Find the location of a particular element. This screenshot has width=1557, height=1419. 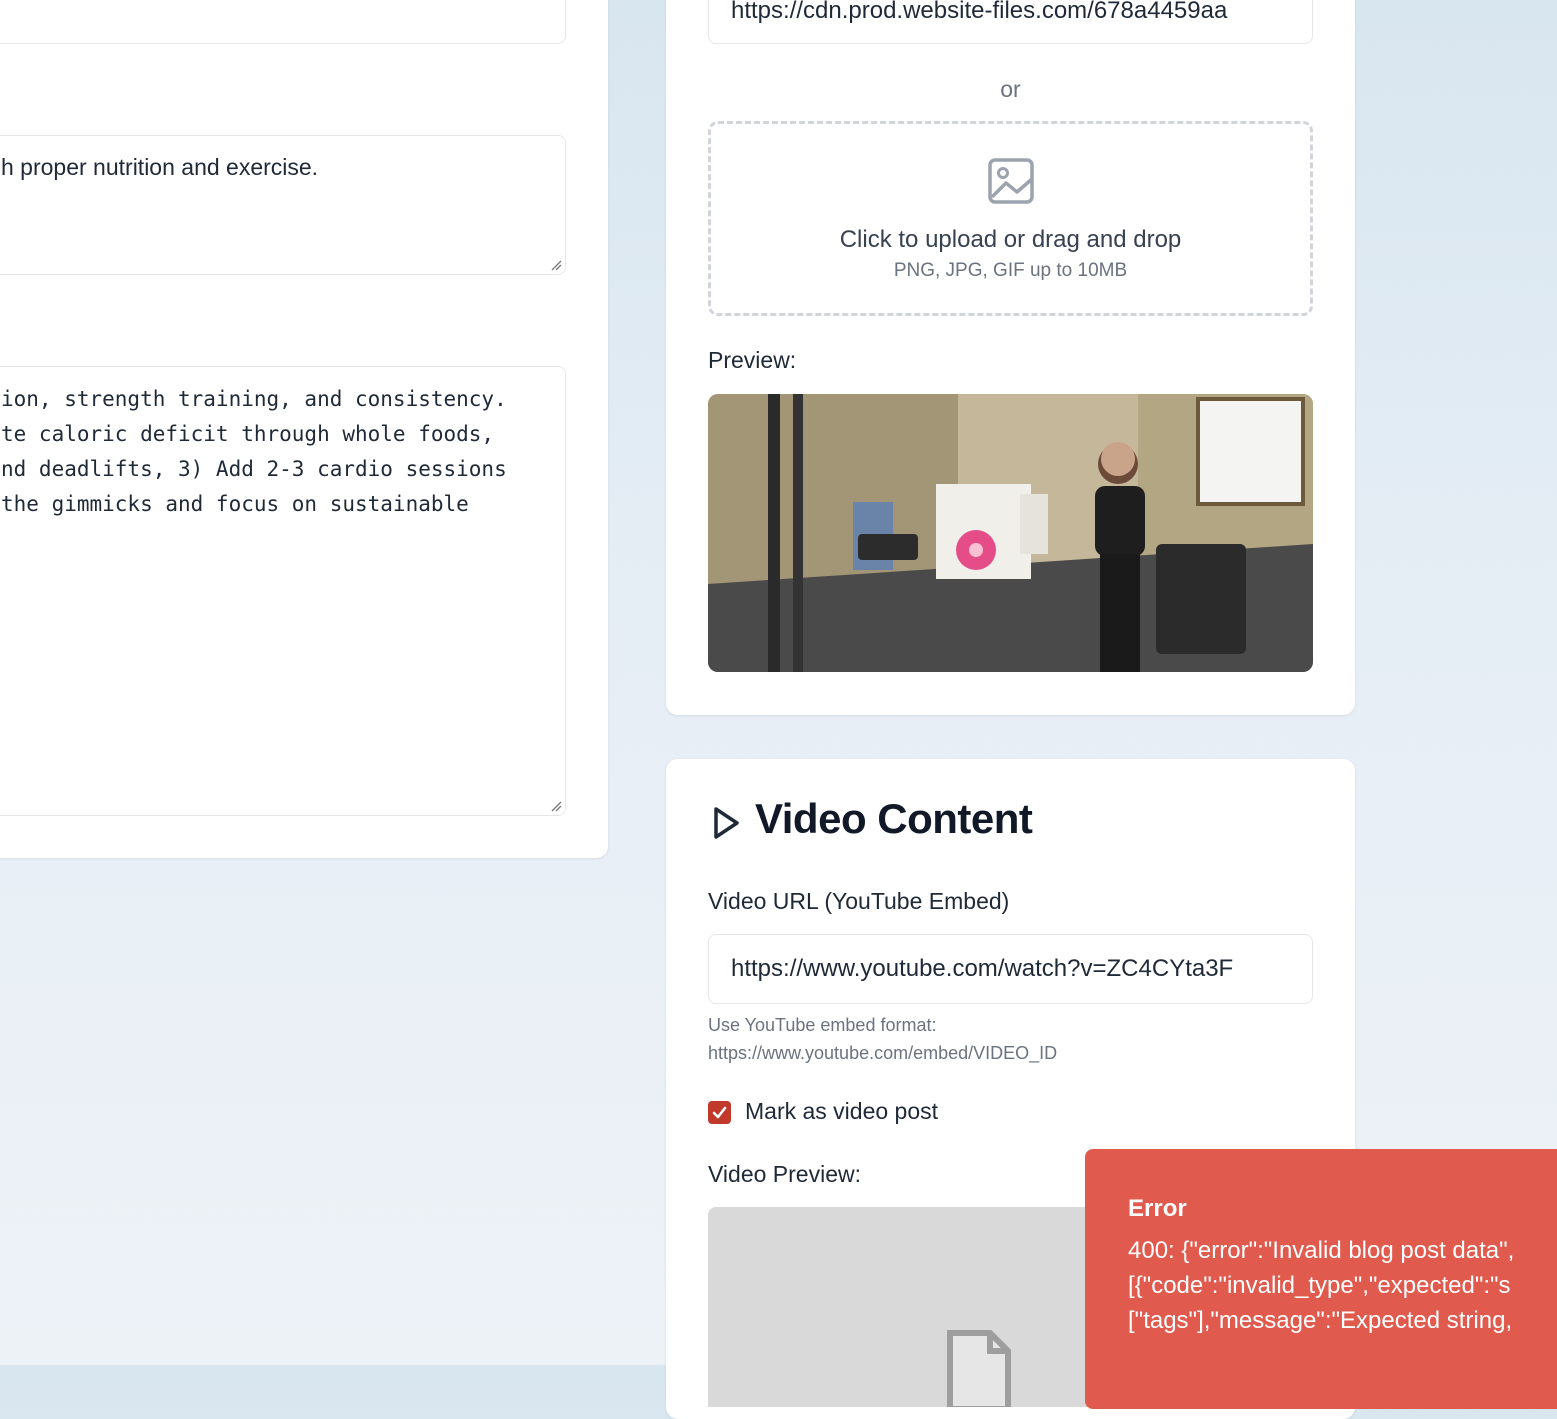

excerpt-textarea: h proper nutrition and exercise. is located at coordinates (283, 205).